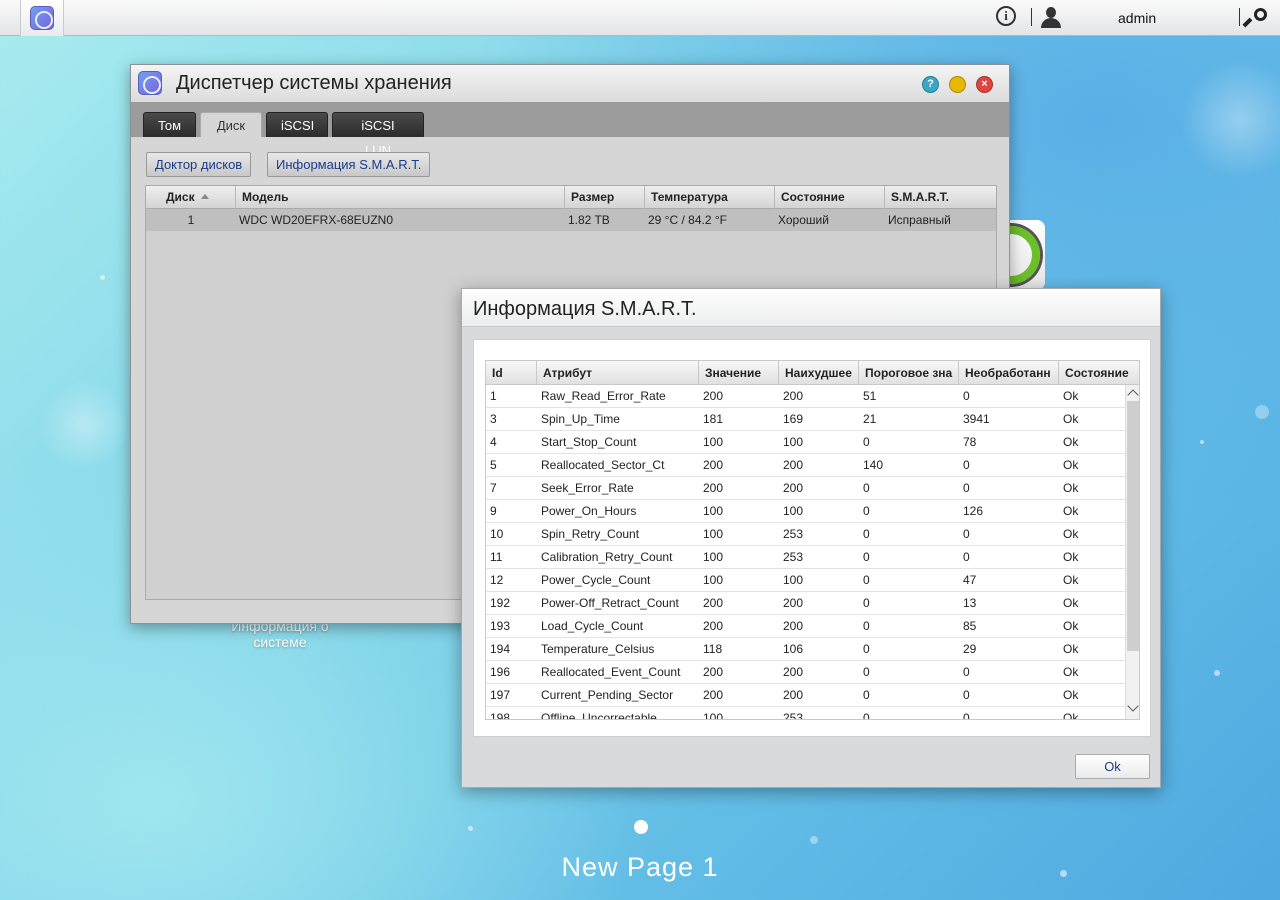  What do you see at coordinates (805, 713) in the screenshot?
I see `table-row: 198 Offline_Uncorrectable 100 253 0 0 Ok` at bounding box center [805, 713].